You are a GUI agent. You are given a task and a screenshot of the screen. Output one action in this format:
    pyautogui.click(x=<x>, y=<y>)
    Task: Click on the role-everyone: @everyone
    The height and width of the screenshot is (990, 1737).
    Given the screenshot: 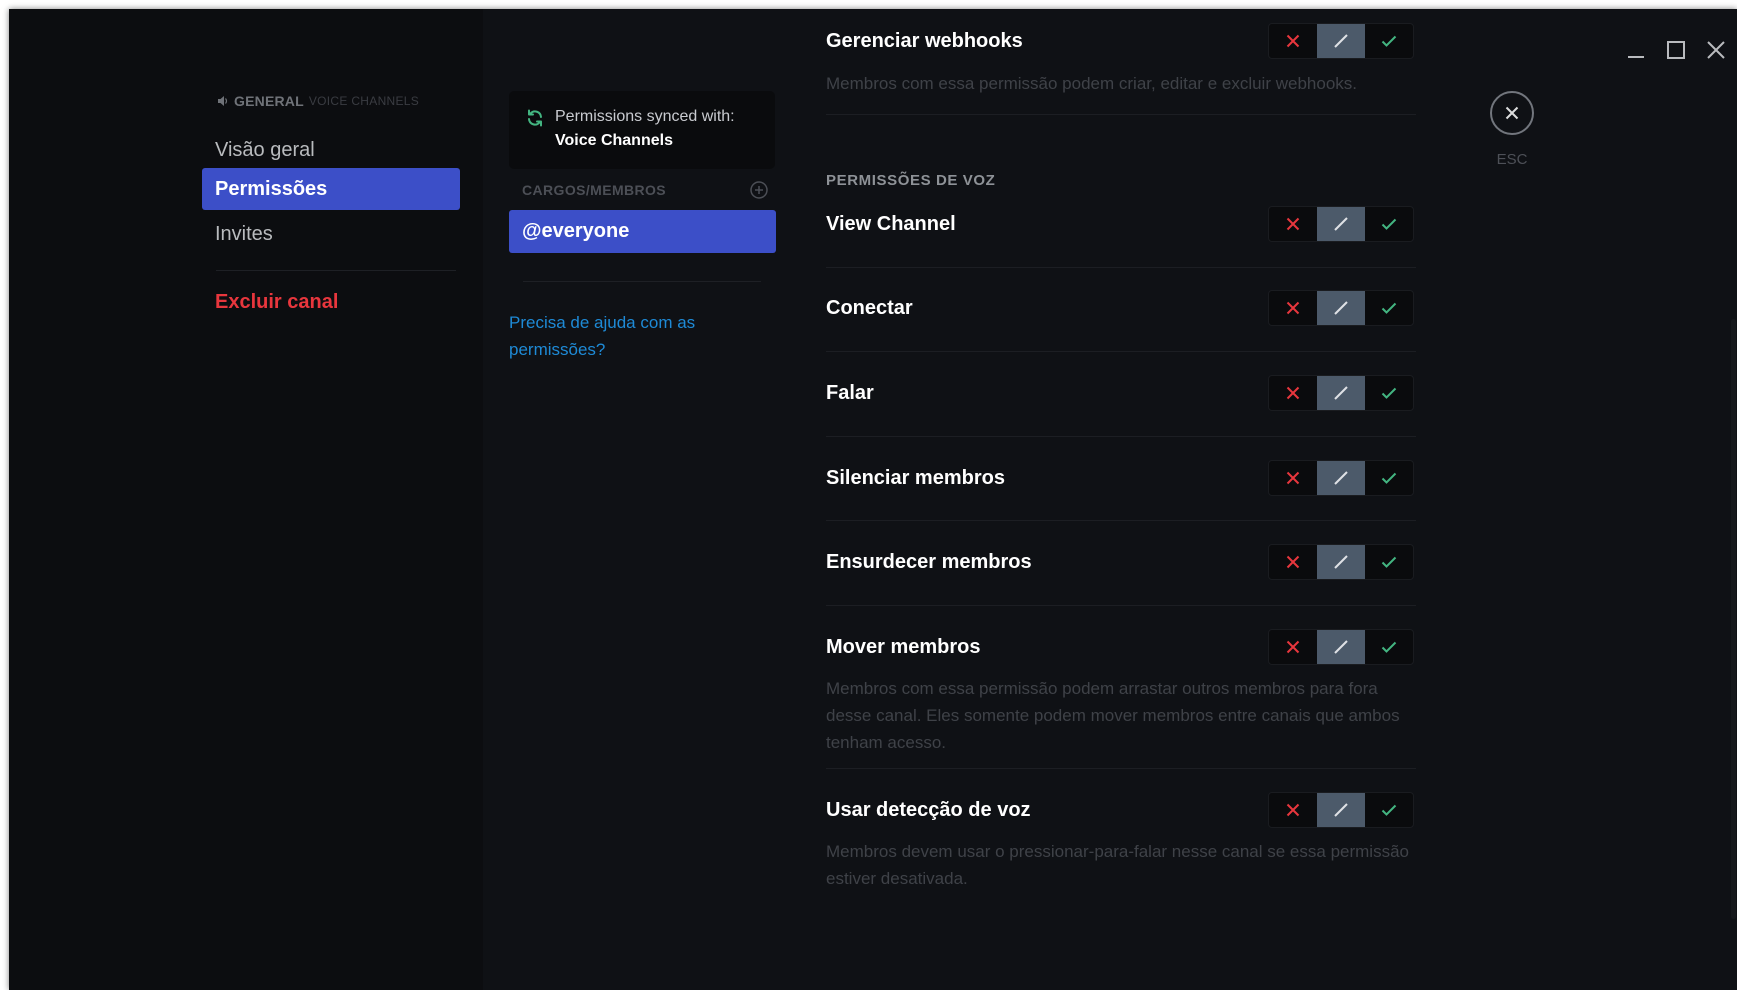 What is the action you would take?
    pyautogui.click(x=642, y=231)
    